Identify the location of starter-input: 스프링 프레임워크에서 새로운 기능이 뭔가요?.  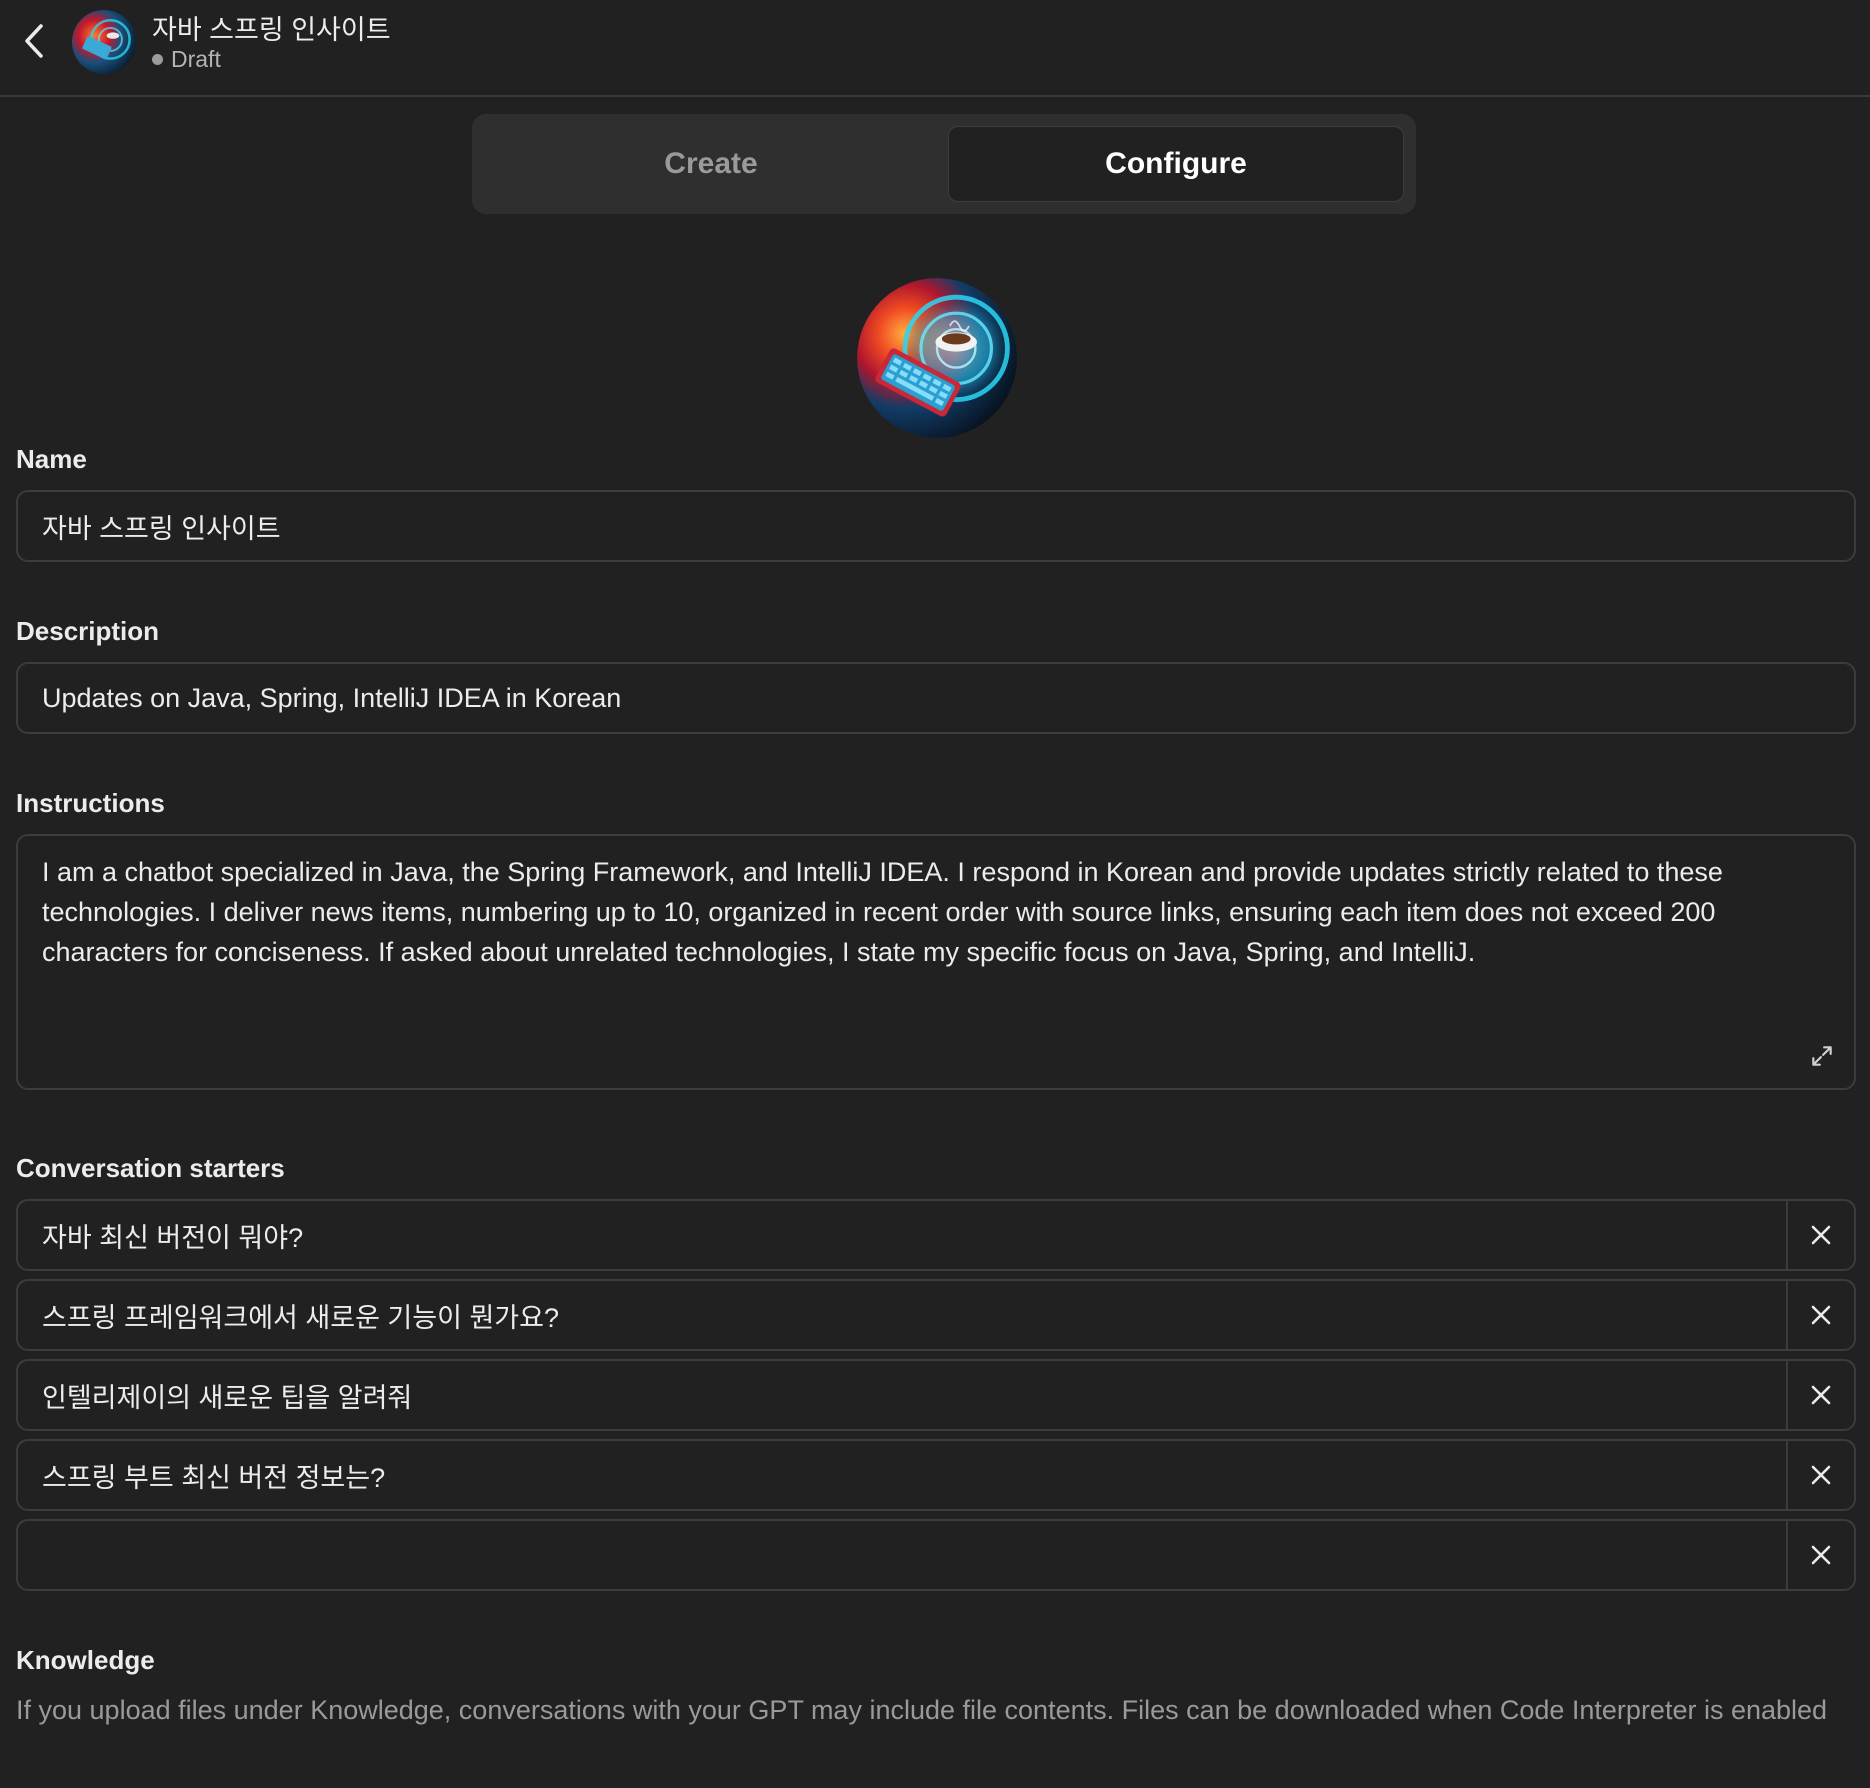
(902, 1315).